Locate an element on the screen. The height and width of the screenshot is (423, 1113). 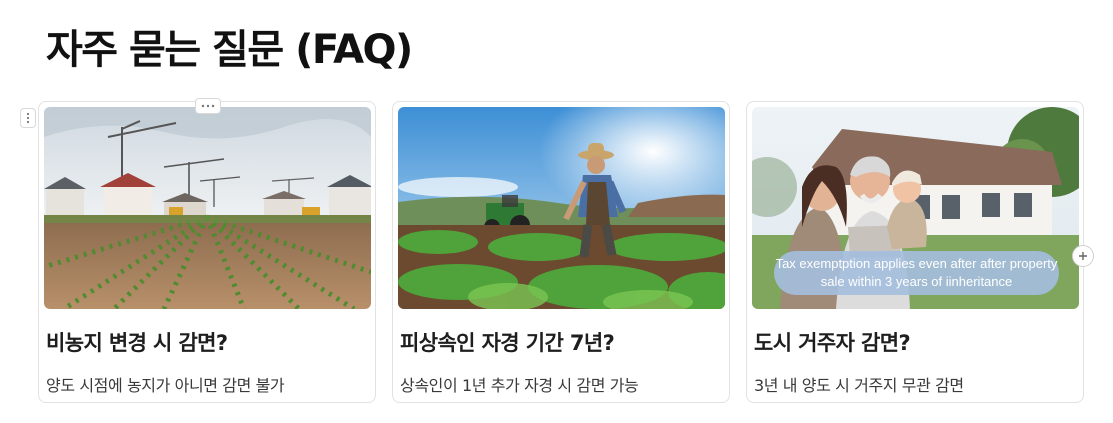
card-description: 양도 시점에 농지가 아니면 감면 불가 is located at coordinates (165, 385).